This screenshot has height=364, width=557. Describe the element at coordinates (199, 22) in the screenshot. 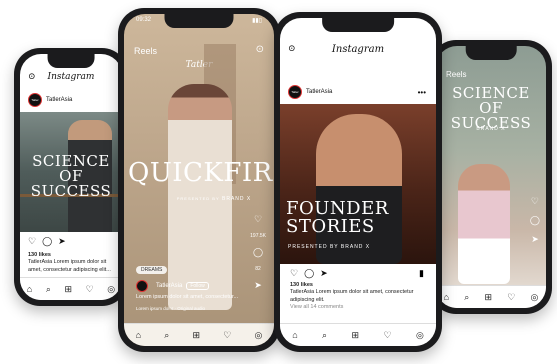

I see `status-bar: 09:32 ▮▮▯` at that location.